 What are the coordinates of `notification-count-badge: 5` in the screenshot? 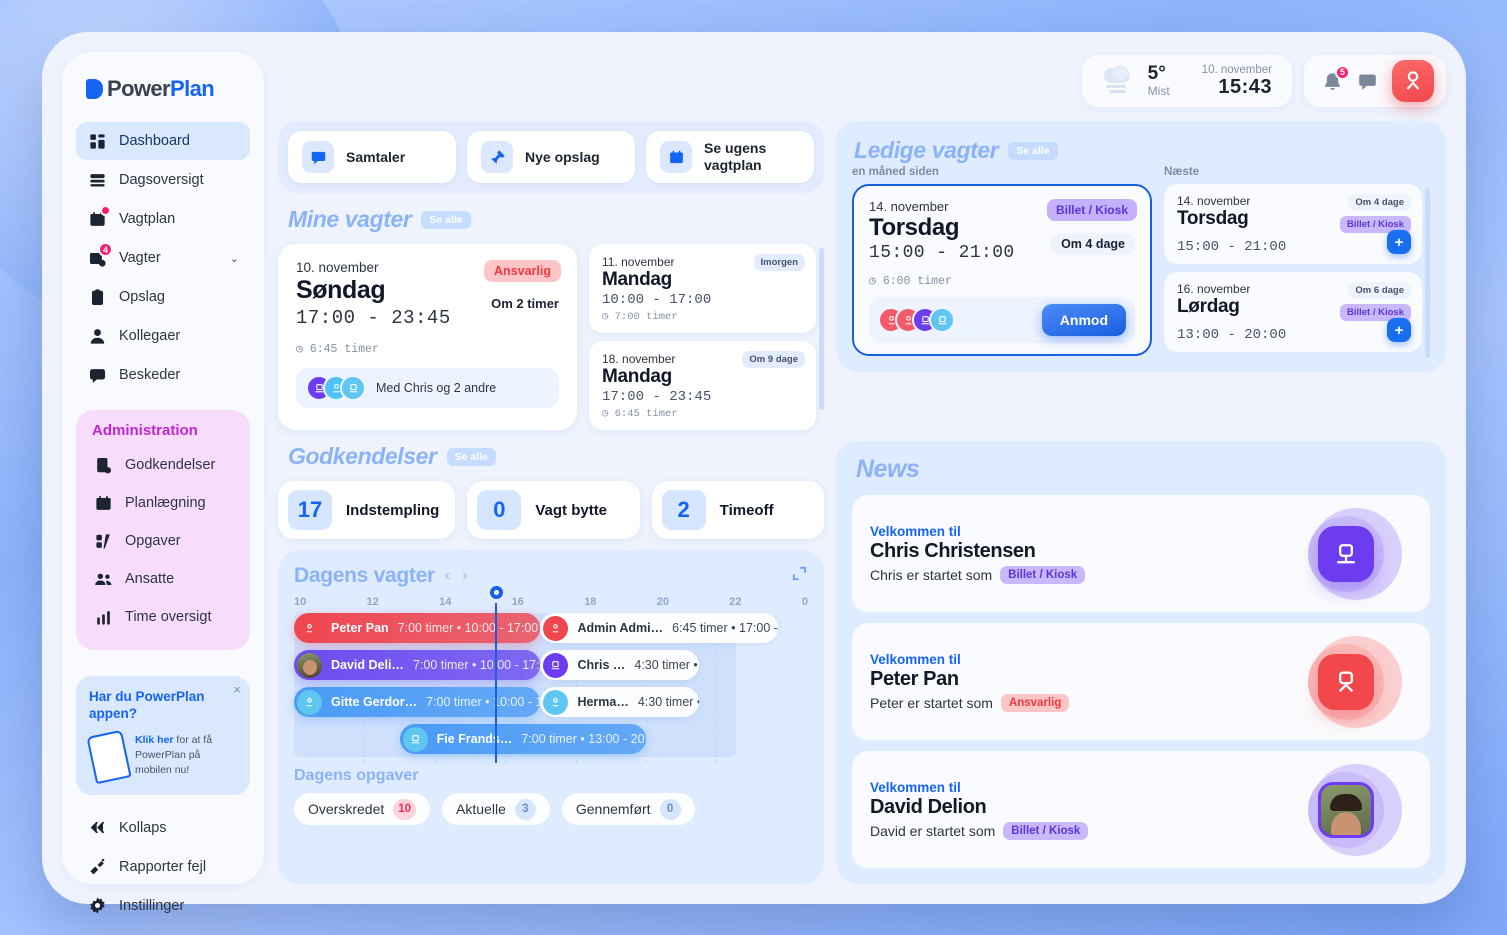 It's located at (1342, 72).